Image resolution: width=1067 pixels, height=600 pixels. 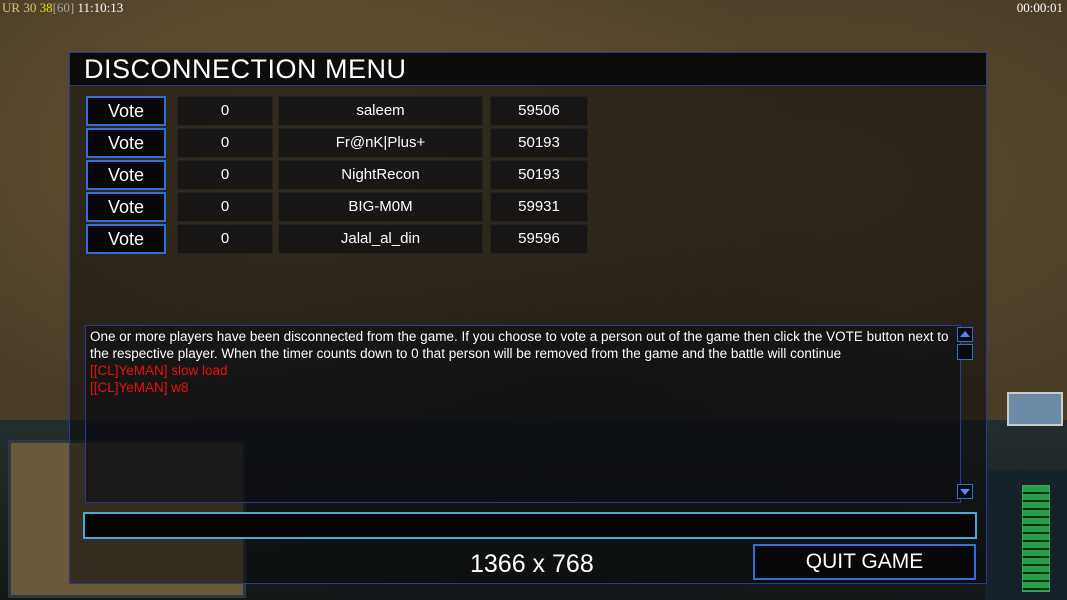 I want to click on player-row: Vote 0 NightRecon 50193, so click(x=346, y=175).